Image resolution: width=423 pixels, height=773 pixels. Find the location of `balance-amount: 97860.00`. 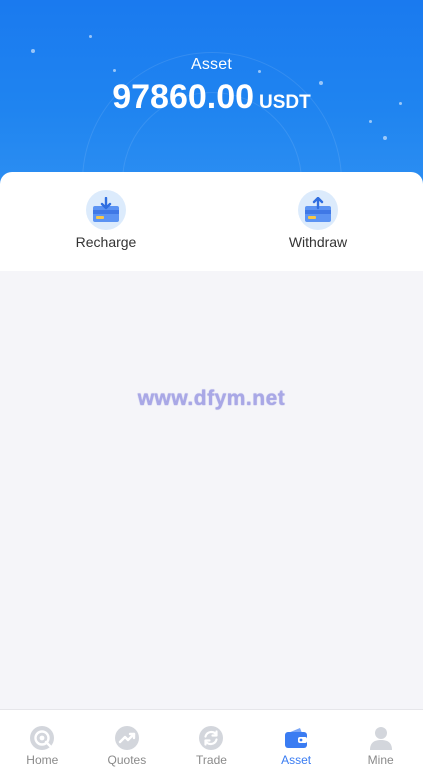

balance-amount: 97860.00 is located at coordinates (183, 97).